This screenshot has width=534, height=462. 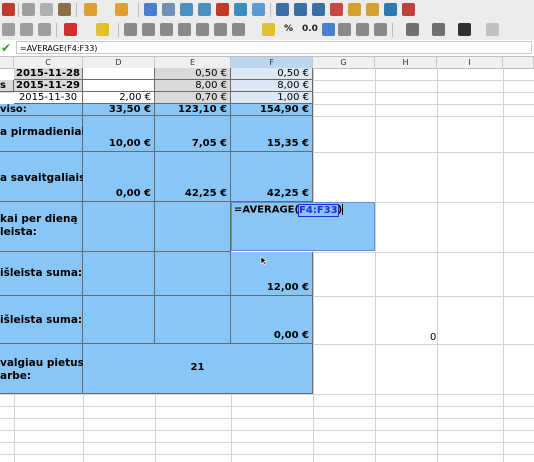 What do you see at coordinates (464, 29) in the screenshot?
I see `border-color-icon` at bounding box center [464, 29].